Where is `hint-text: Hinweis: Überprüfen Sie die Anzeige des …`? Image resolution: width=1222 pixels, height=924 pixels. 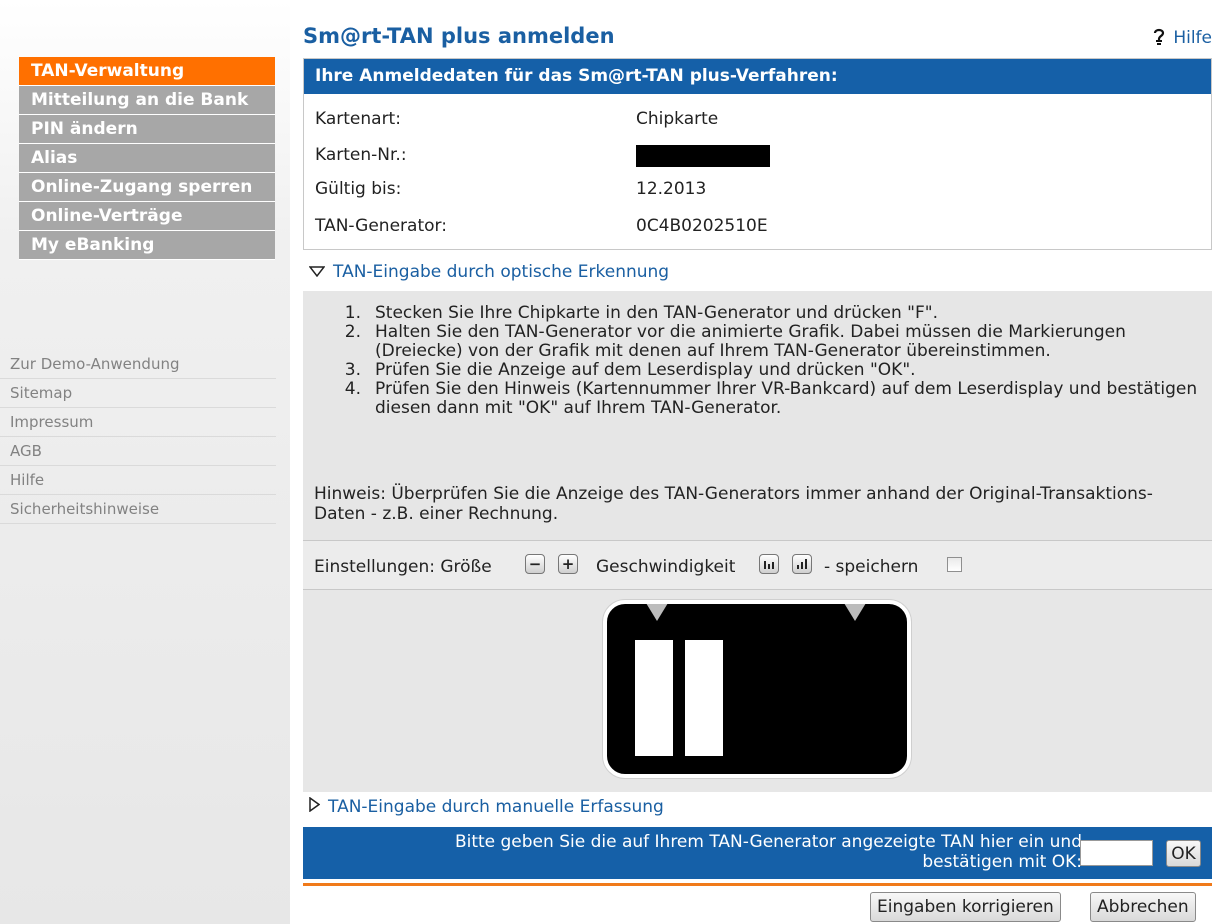 hint-text: Hinweis: Überprüfen Sie die Anzeige des … is located at coordinates (733, 504).